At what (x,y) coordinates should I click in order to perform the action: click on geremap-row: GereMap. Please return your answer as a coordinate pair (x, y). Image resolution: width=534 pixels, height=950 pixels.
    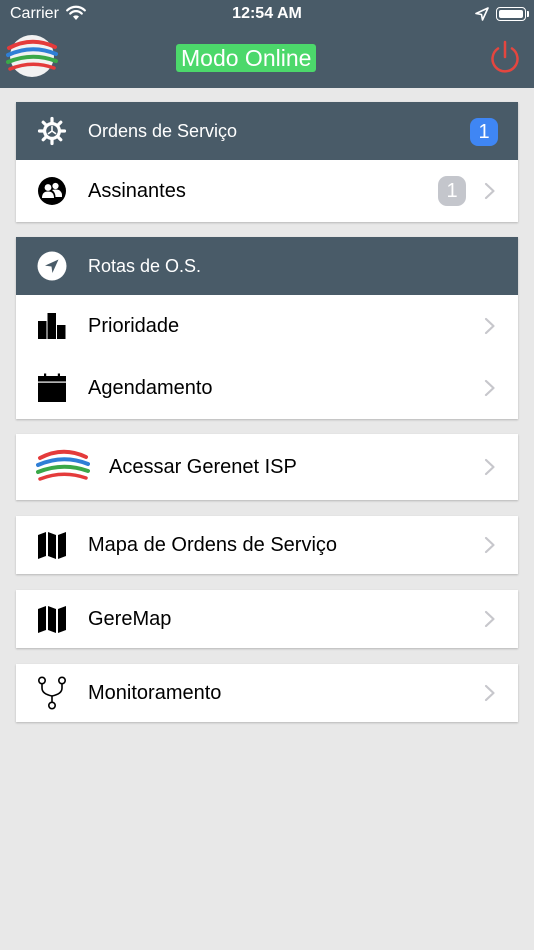
    Looking at the image, I should click on (267, 619).